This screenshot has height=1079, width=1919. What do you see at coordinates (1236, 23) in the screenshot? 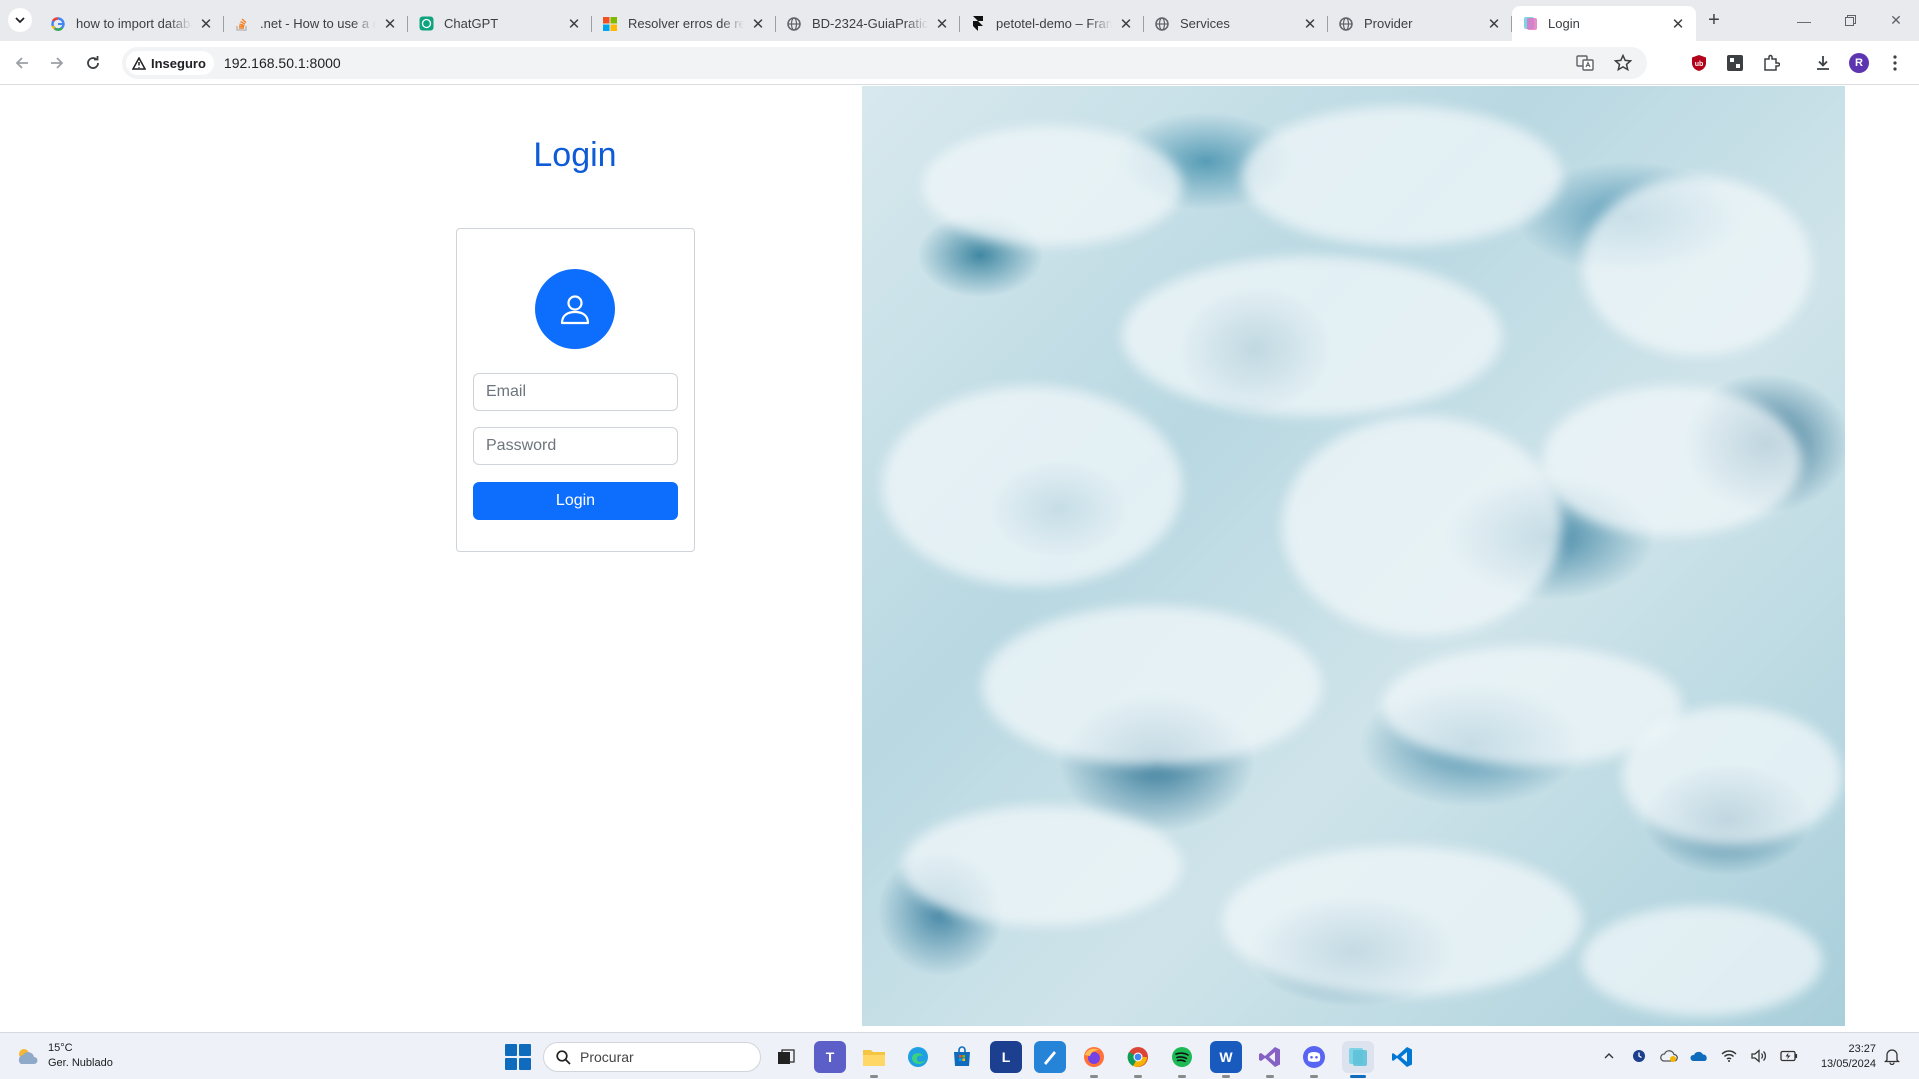
I see `tab-services: Services ✕` at bounding box center [1236, 23].